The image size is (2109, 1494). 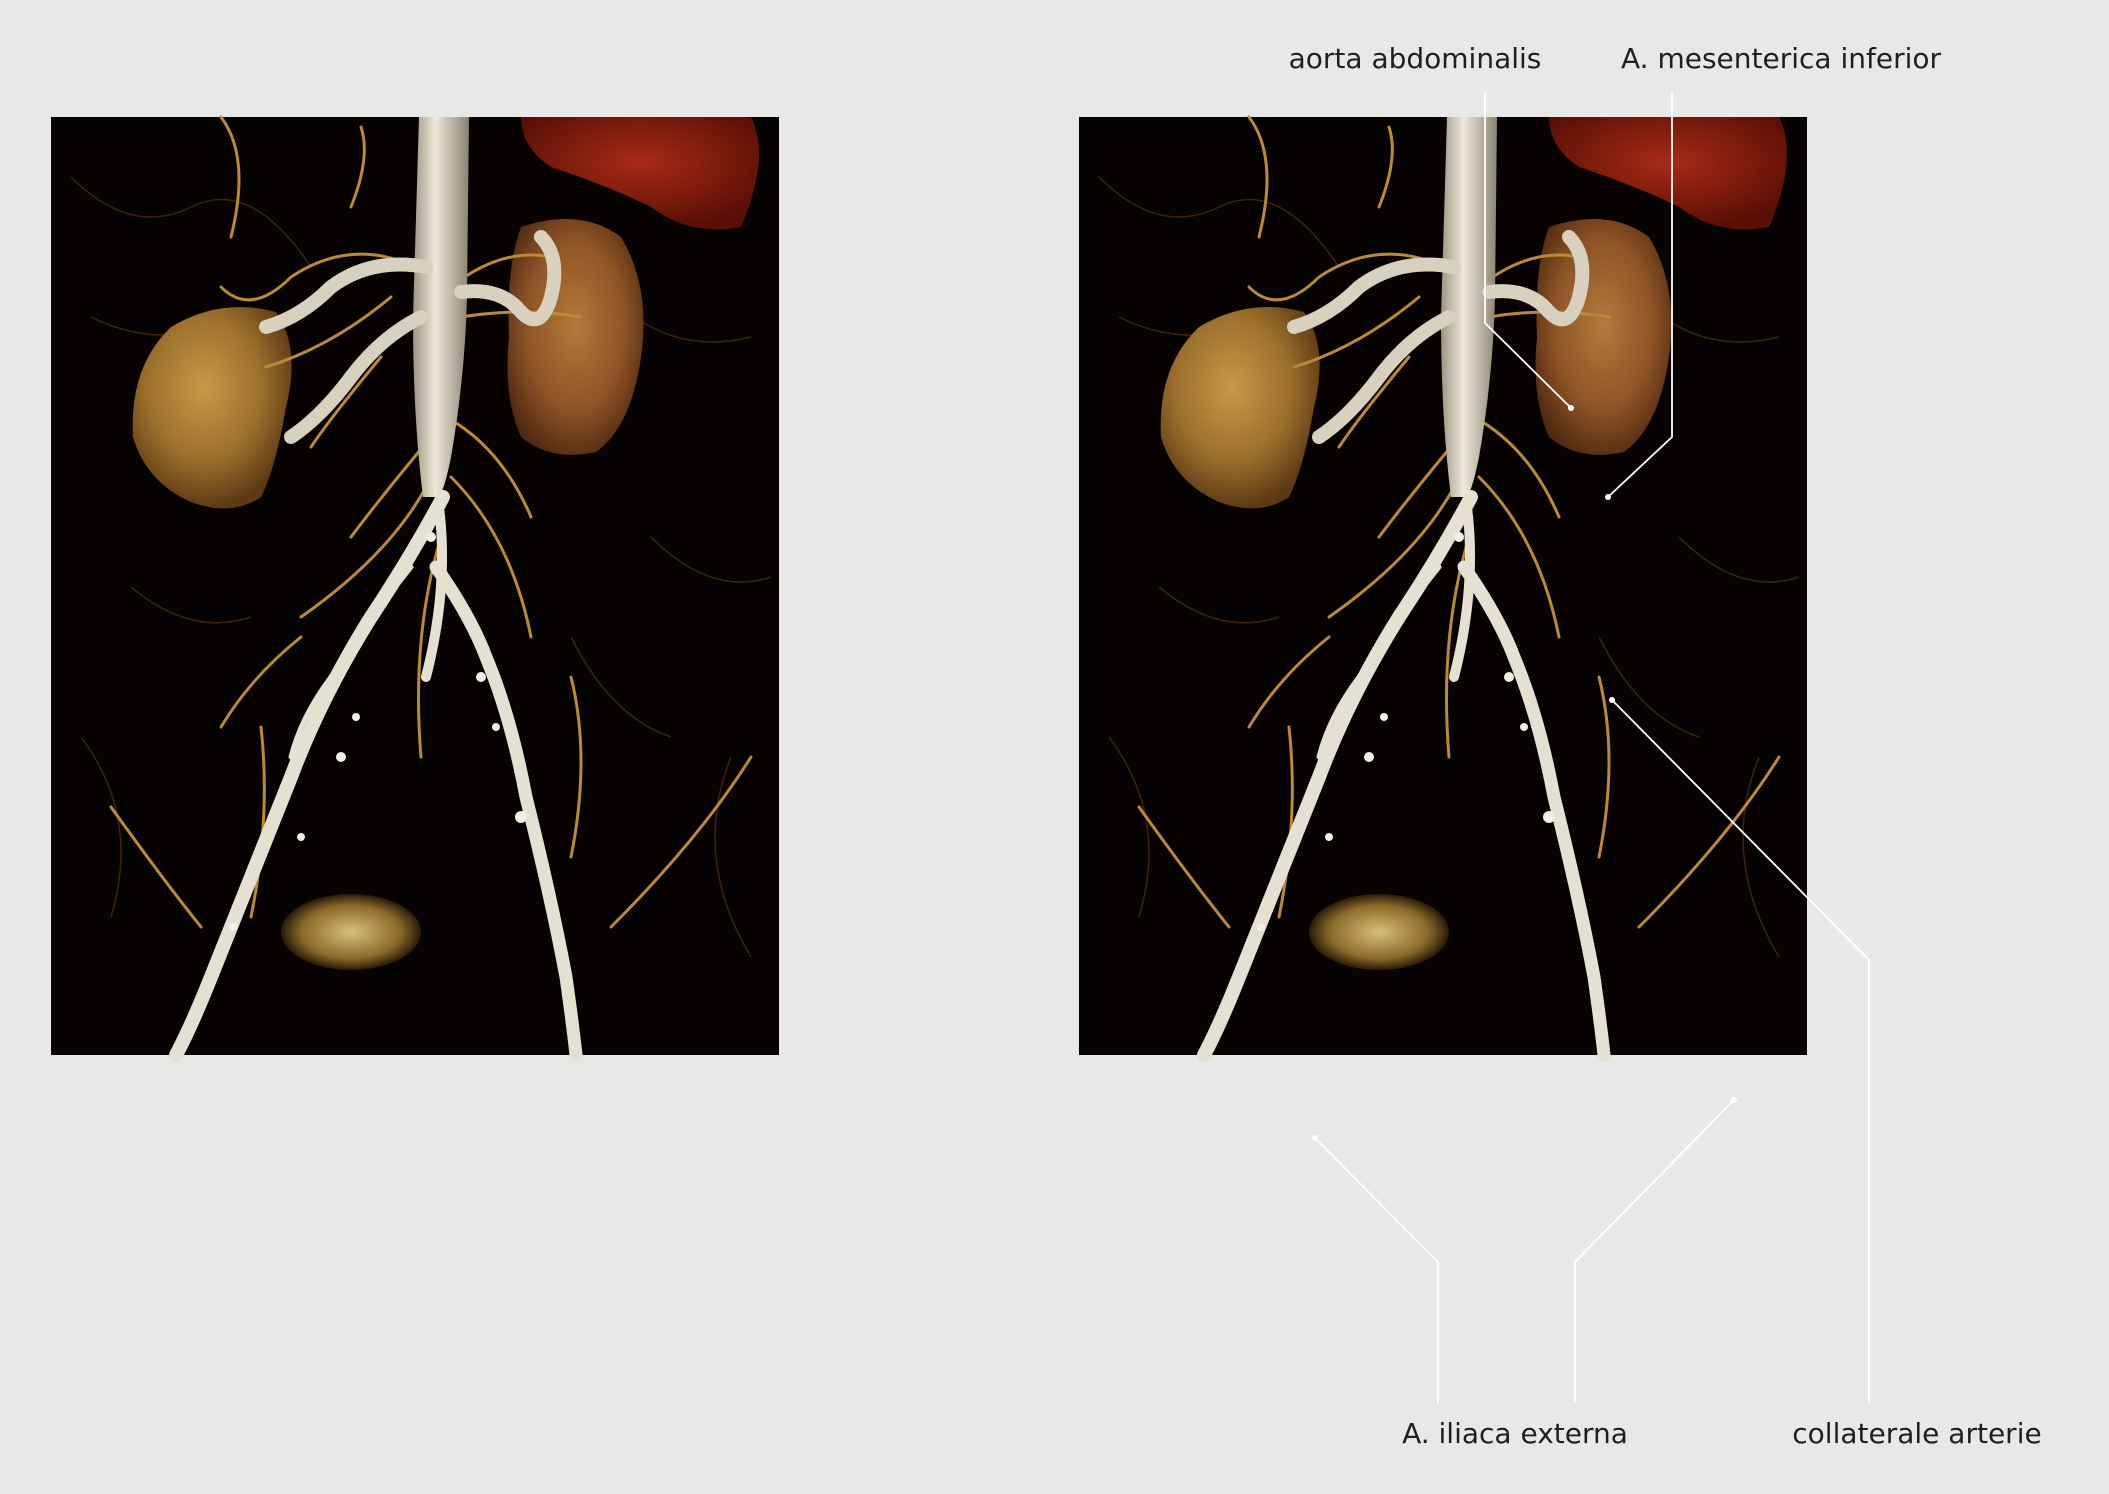 I want to click on leader-iliaca-left, so click(x=1376, y=1270).